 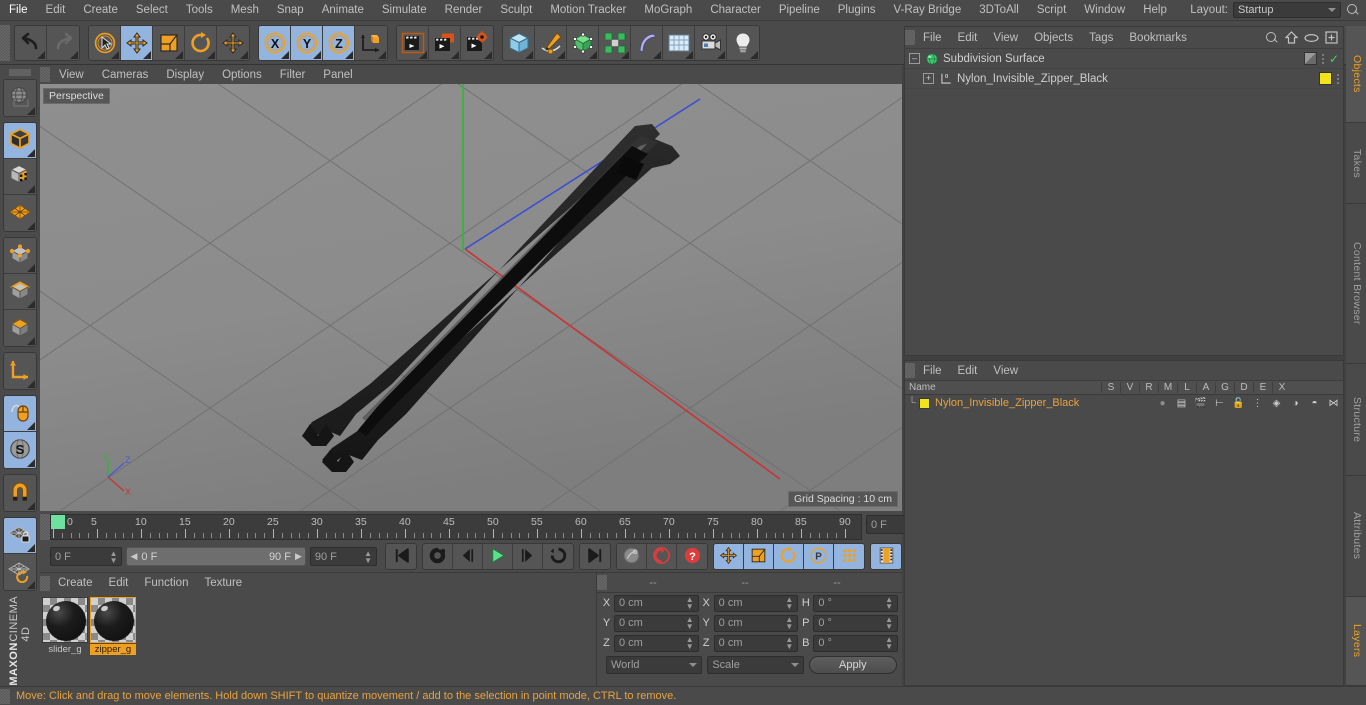 What do you see at coordinates (1162, 403) in the screenshot?
I see `layer-toggle-S: ●` at bounding box center [1162, 403].